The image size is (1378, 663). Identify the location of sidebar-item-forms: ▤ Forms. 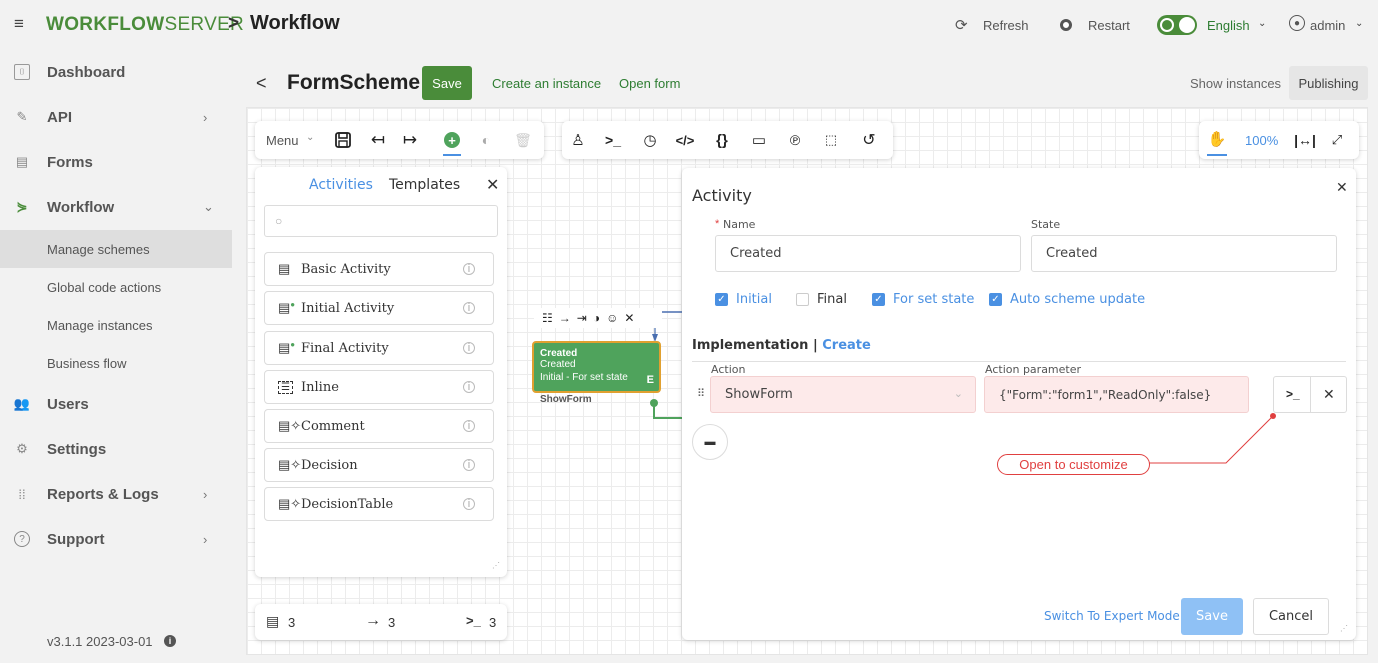
(116, 162).